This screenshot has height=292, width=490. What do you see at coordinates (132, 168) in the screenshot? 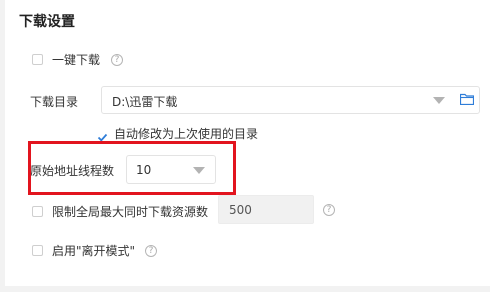
I see `highlight-box` at bounding box center [132, 168].